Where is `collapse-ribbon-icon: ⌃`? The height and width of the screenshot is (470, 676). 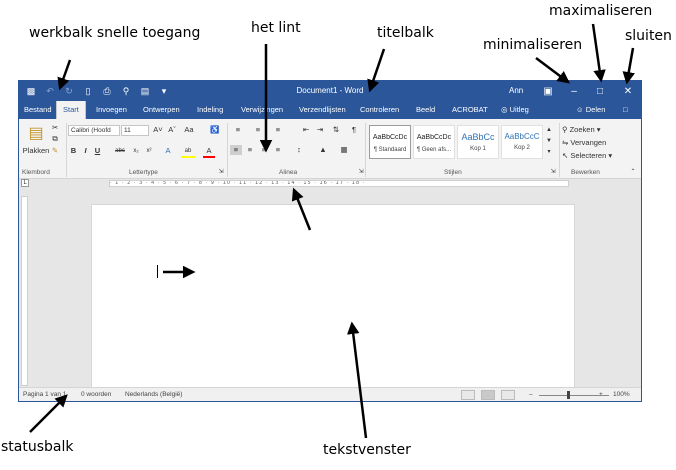
collapse-ribbon-icon: ⌃ is located at coordinates (633, 172).